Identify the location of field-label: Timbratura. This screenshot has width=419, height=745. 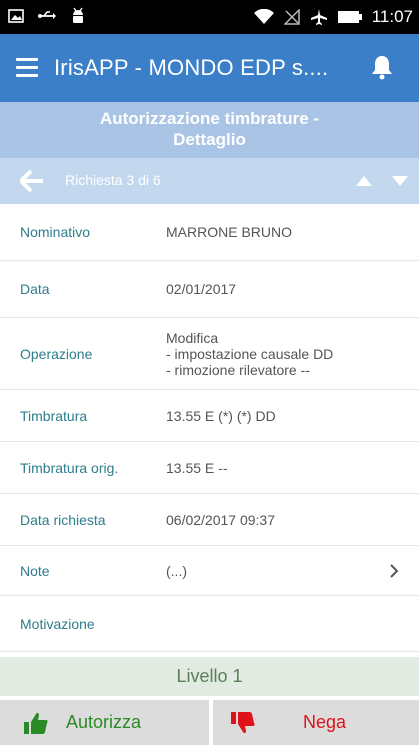
(54, 415).